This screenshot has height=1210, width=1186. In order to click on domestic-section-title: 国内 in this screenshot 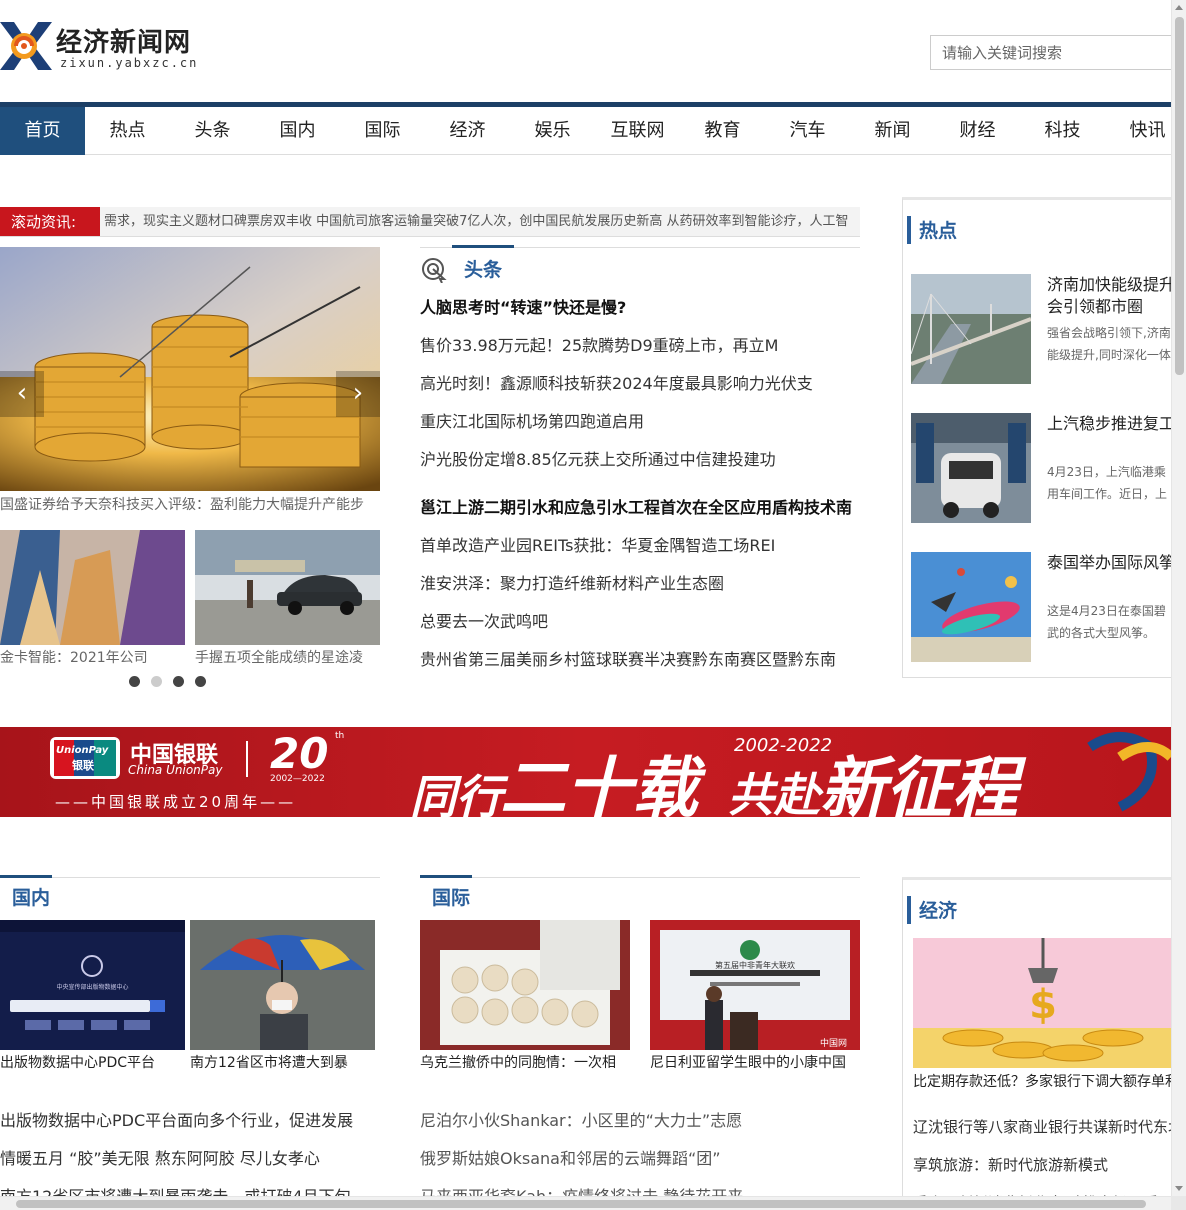, I will do `click(31, 896)`.